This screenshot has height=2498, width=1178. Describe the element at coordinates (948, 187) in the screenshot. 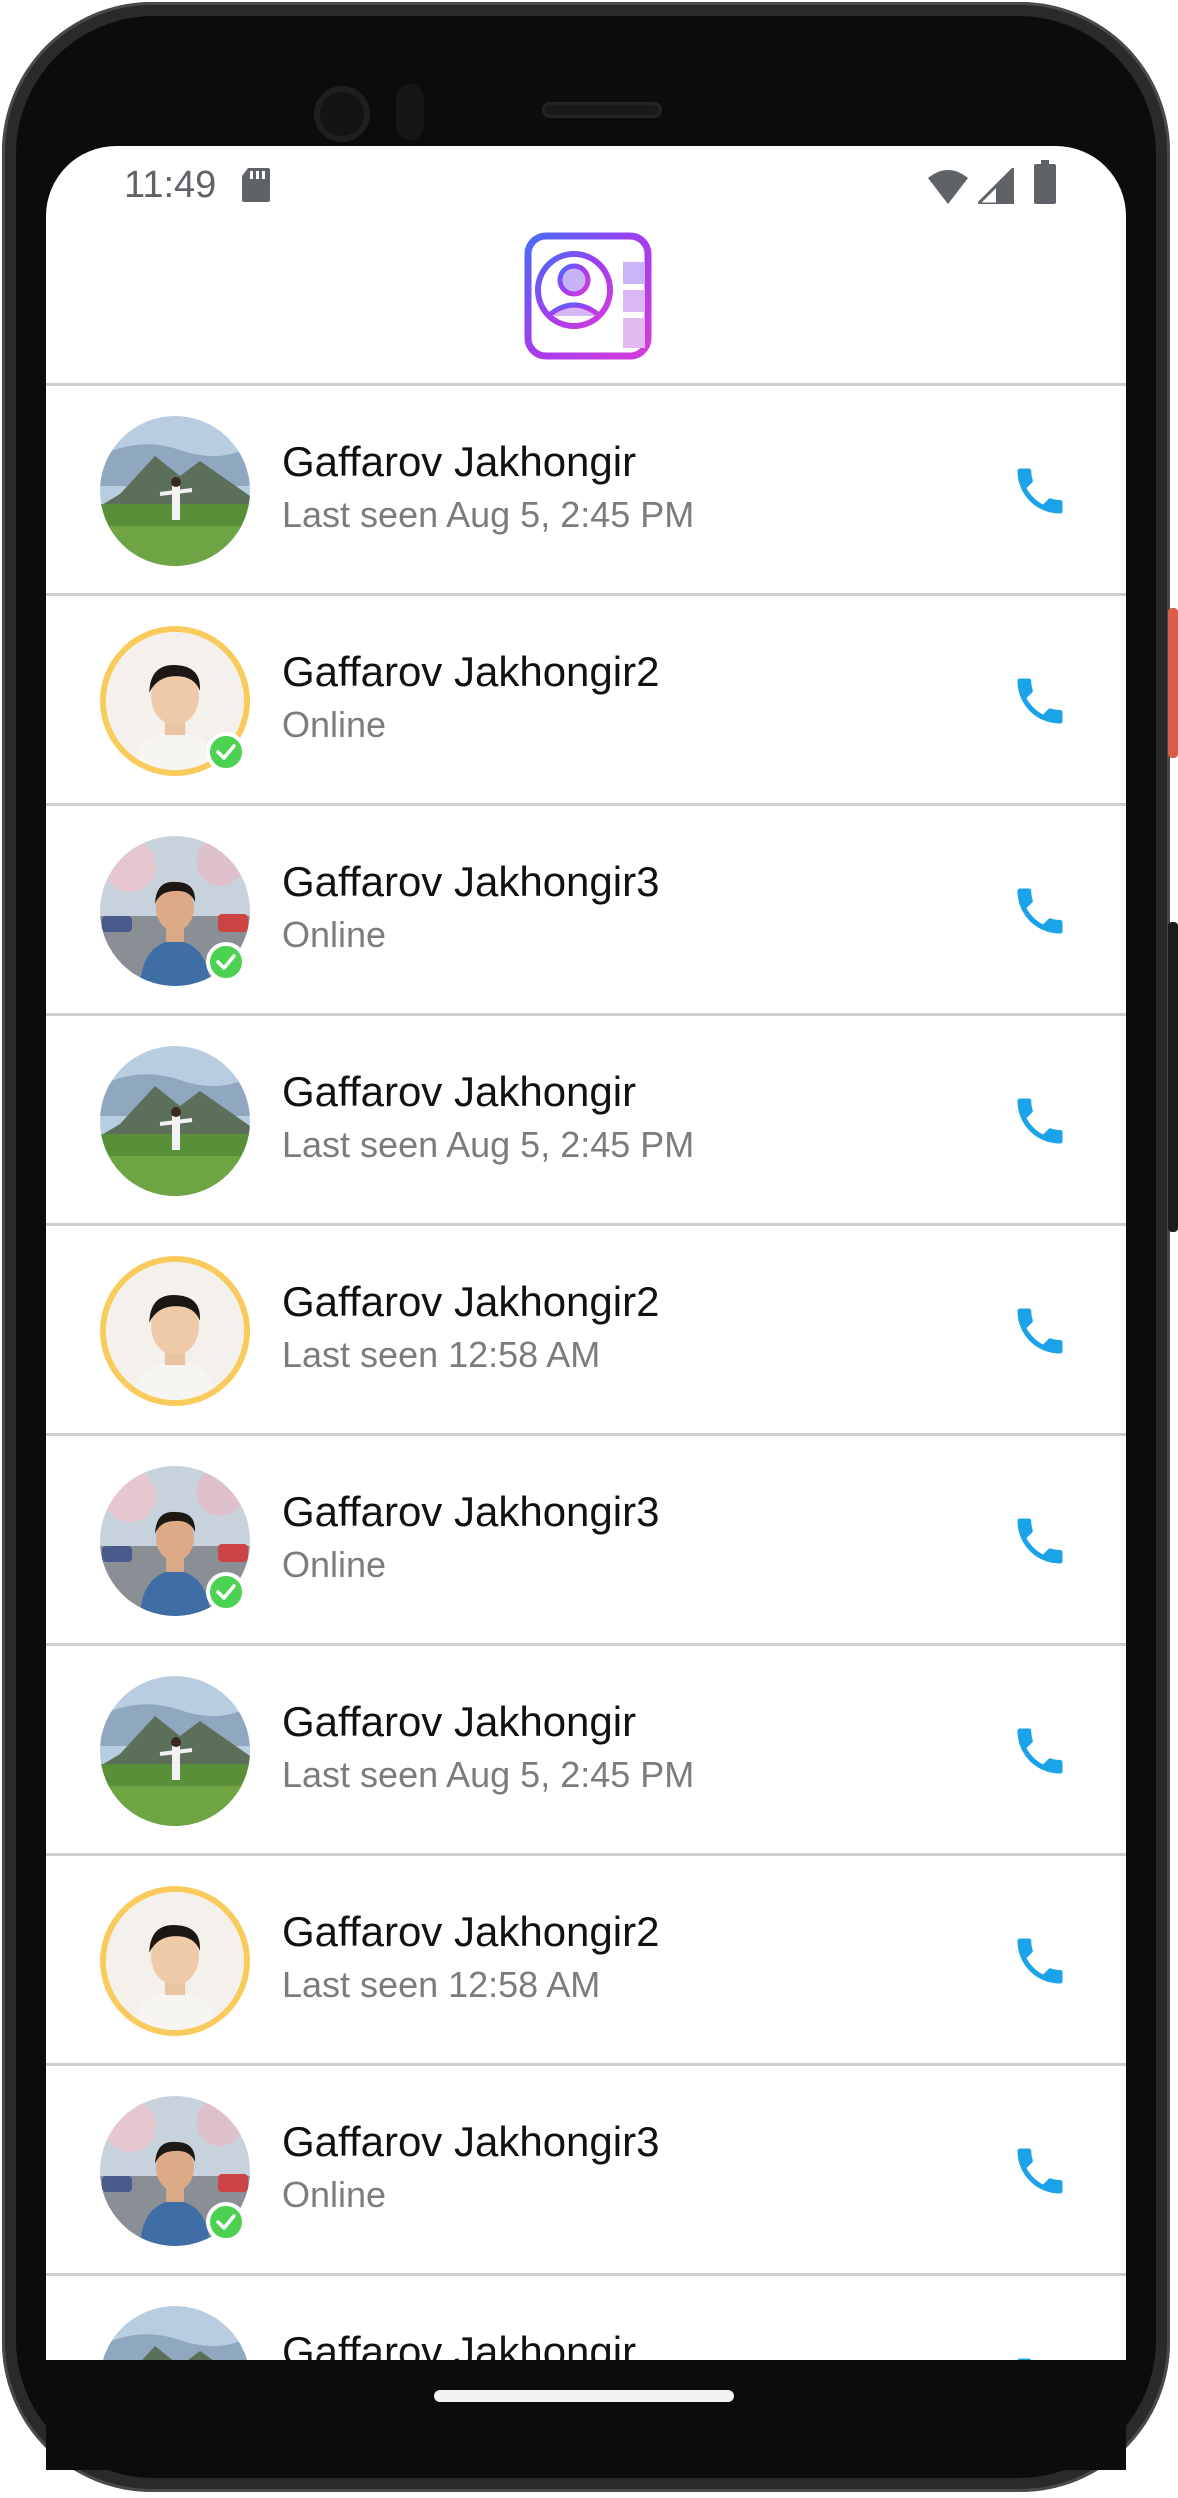

I see `wifi-icon` at that location.